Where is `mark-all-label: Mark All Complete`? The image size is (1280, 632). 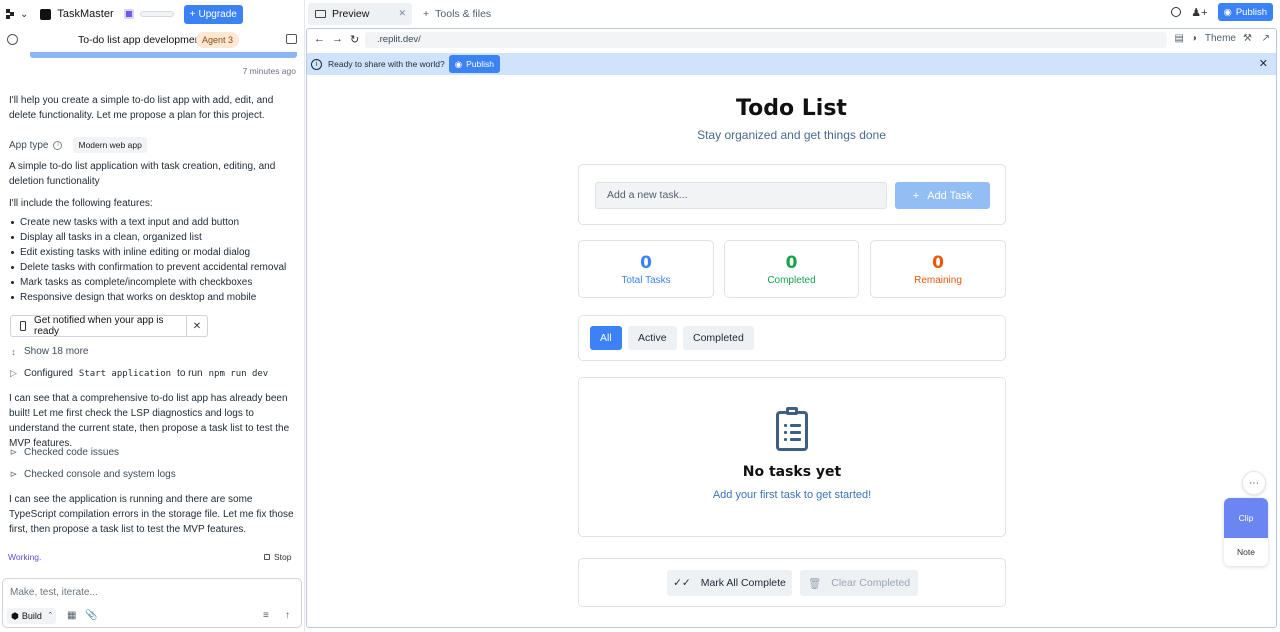 mark-all-label: Mark All Complete is located at coordinates (743, 583).